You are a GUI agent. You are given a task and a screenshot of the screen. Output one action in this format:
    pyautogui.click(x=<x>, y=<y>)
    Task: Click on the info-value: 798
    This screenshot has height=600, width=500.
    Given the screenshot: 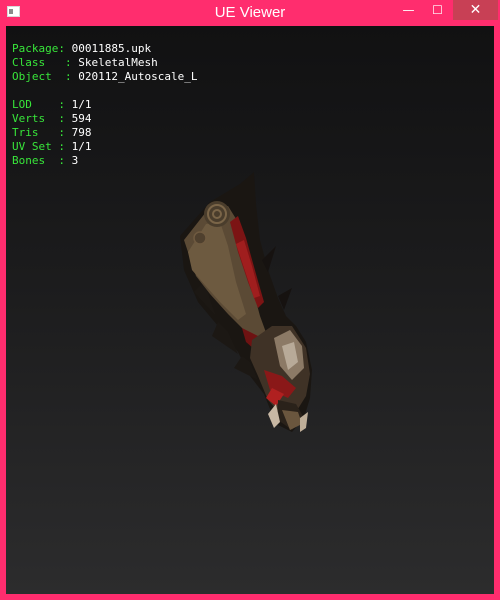 What is the action you would take?
    pyautogui.click(x=81, y=132)
    